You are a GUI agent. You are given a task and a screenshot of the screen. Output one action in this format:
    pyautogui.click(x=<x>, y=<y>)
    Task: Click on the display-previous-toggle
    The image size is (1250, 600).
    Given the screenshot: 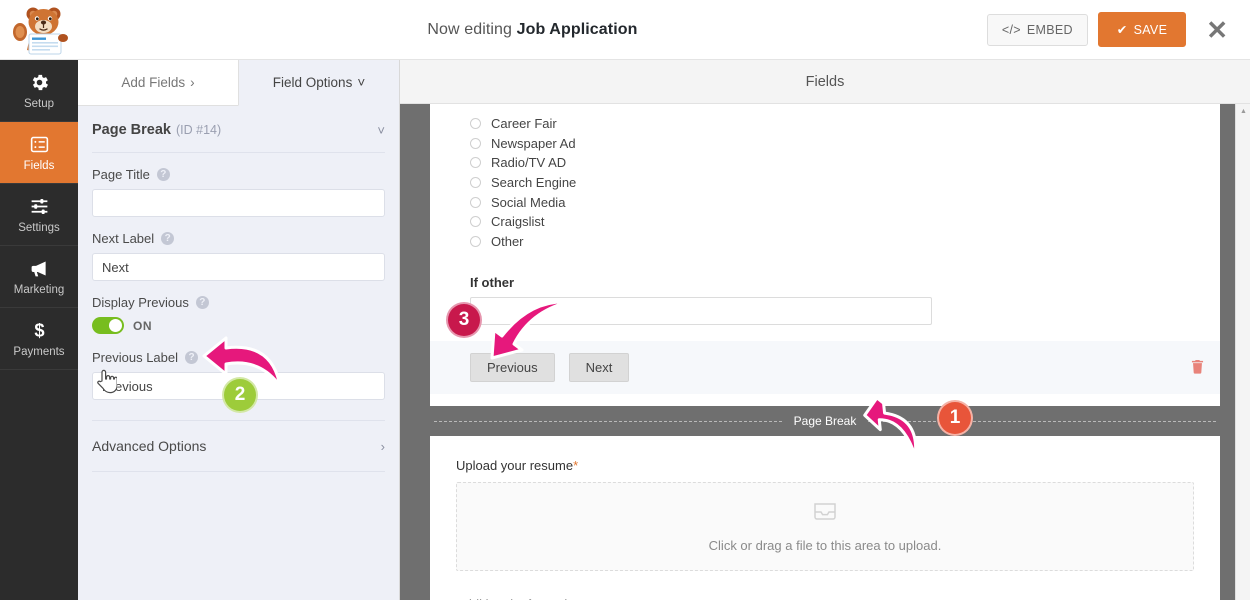 What is the action you would take?
    pyautogui.click(x=108, y=325)
    